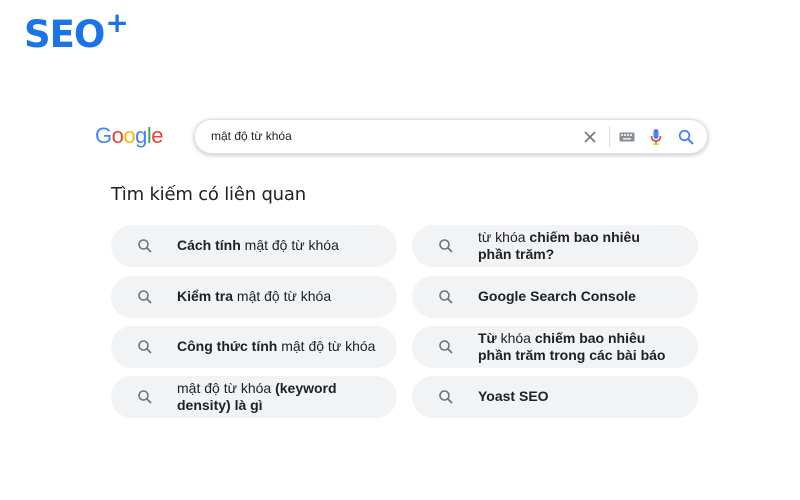  I want to click on related-search-chip: Yoast SEO, so click(555, 397).